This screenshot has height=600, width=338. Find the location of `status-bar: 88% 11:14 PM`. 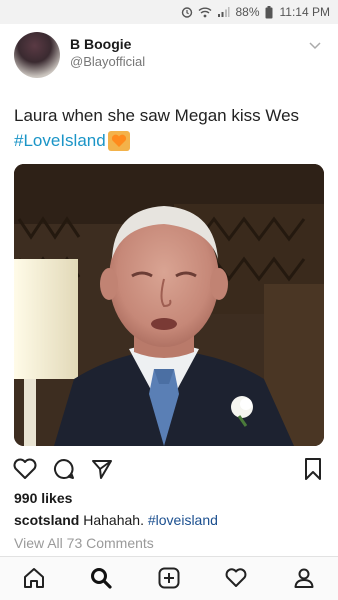

status-bar: 88% 11:14 PM is located at coordinates (169, 12).